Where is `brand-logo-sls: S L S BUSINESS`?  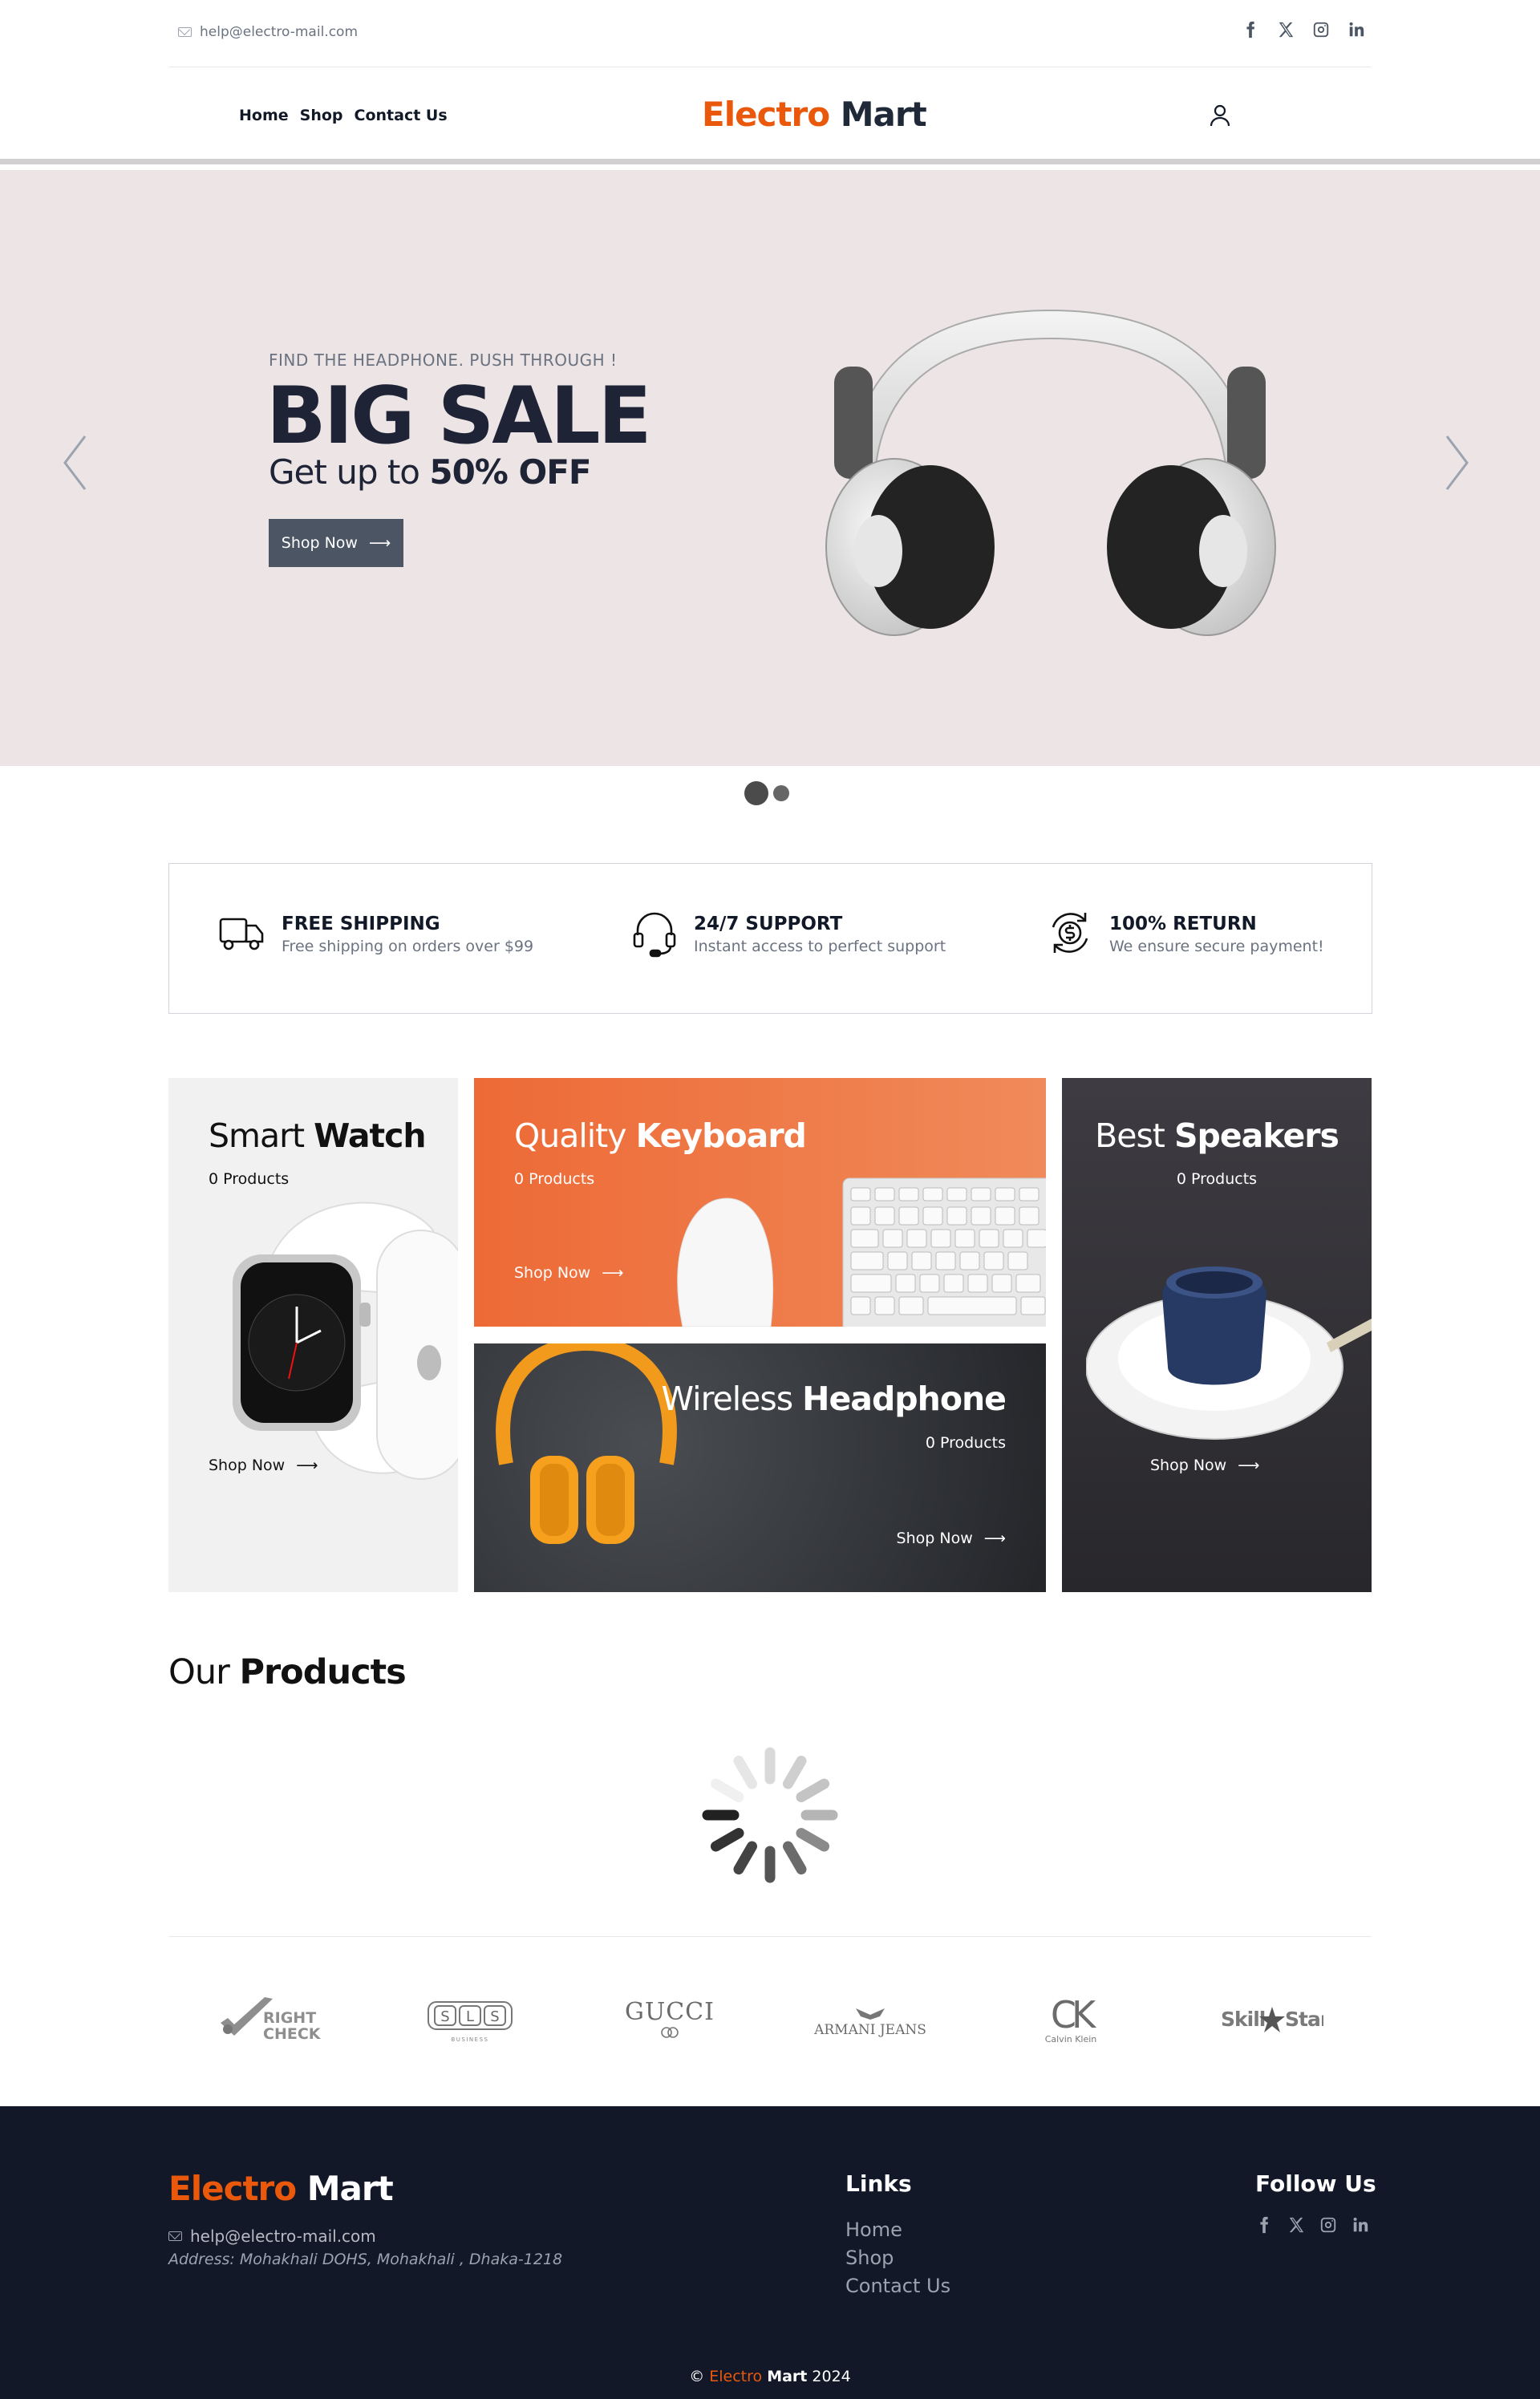 brand-logo-sls: S L S BUSINESS is located at coordinates (470, 2019).